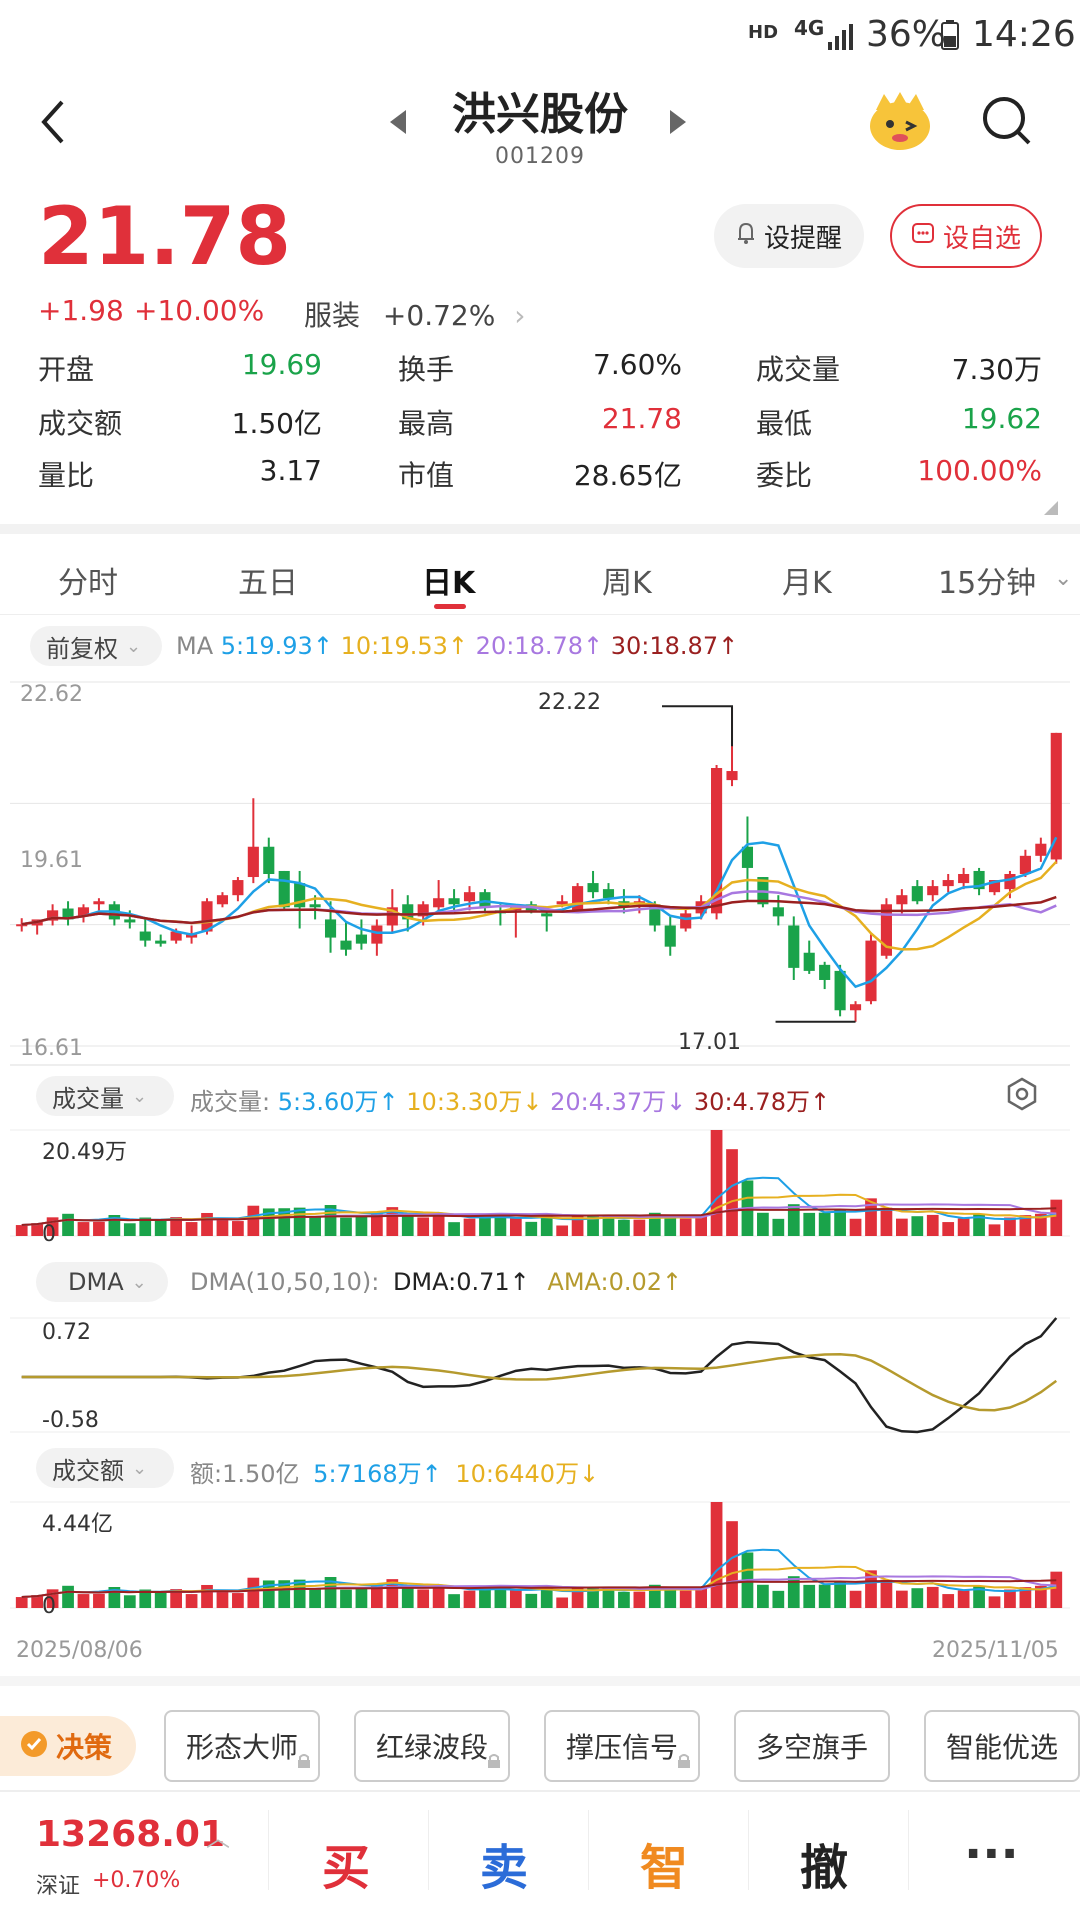  I want to click on tab-2: 日K, so click(448, 580).